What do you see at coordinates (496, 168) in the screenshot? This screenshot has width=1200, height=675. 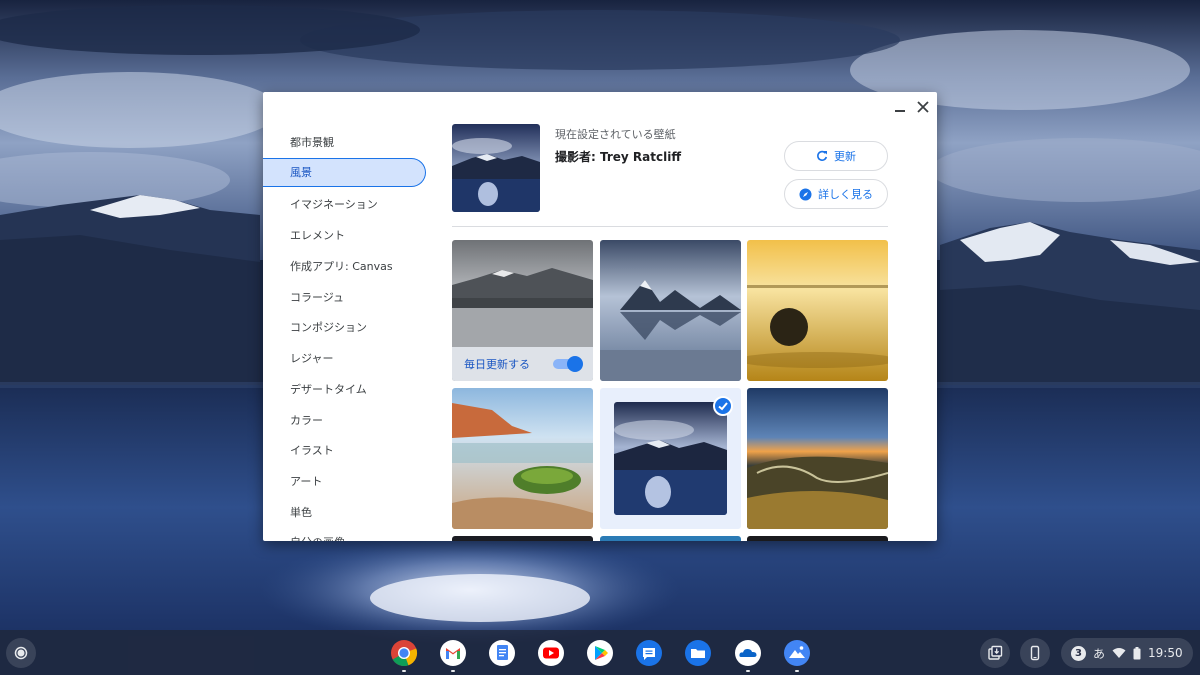 I see `current-wallpaper-thumbnail` at bounding box center [496, 168].